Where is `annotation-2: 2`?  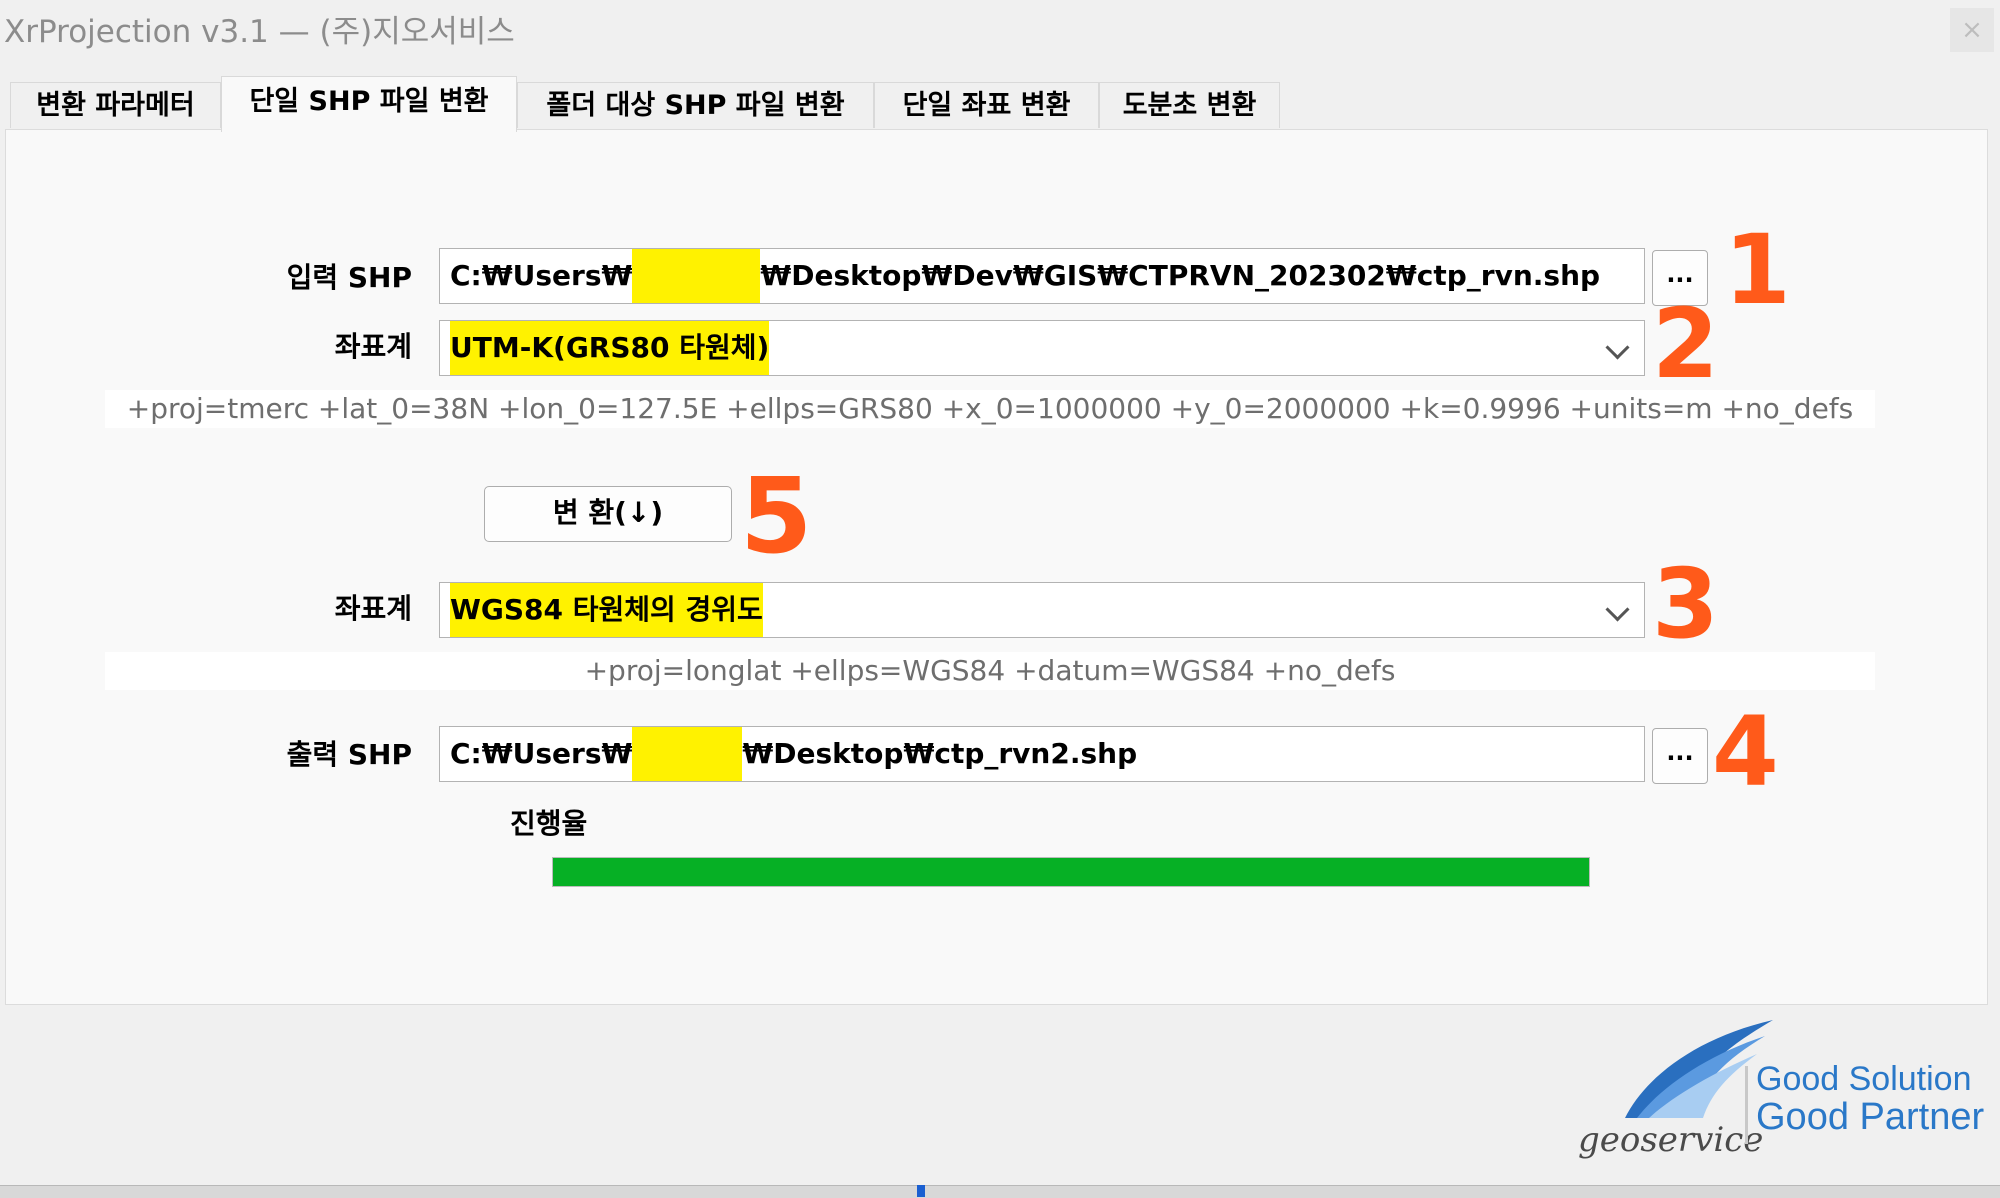
annotation-2: 2 is located at coordinates (1685, 344).